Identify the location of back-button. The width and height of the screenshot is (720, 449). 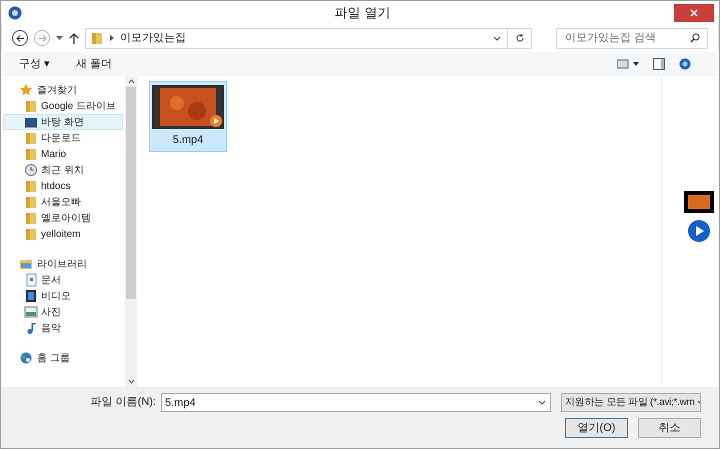
(20, 38).